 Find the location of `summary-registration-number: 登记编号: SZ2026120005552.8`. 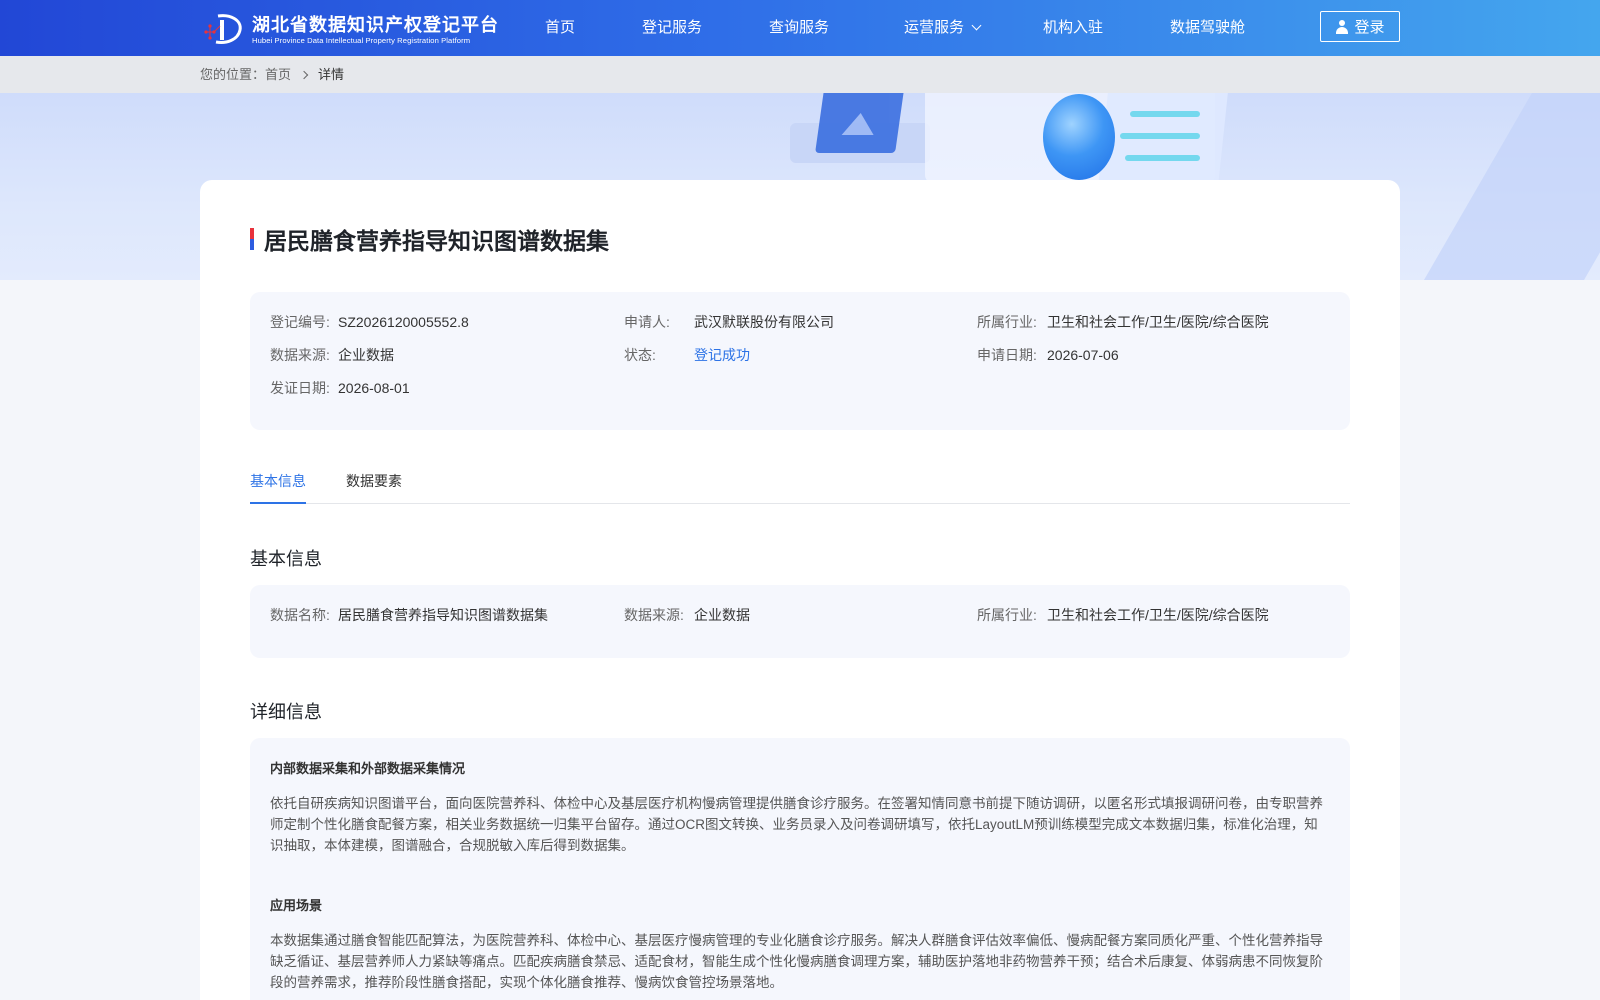

summary-registration-number: 登记编号: SZ2026120005552.8 is located at coordinates (369, 322).